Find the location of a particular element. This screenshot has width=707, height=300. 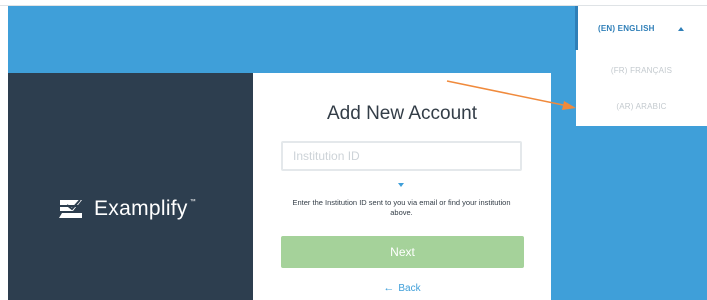

page-title: Add New Account is located at coordinates (402, 113).